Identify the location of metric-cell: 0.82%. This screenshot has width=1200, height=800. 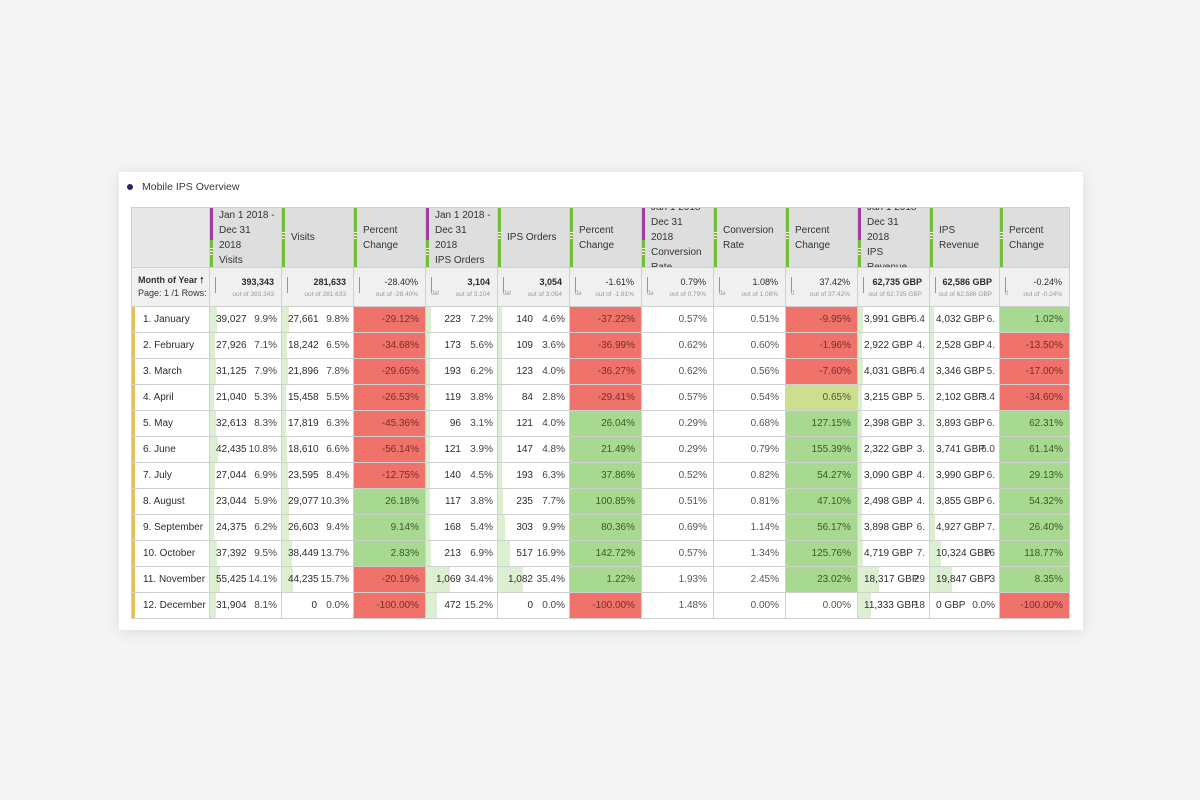
(749, 475).